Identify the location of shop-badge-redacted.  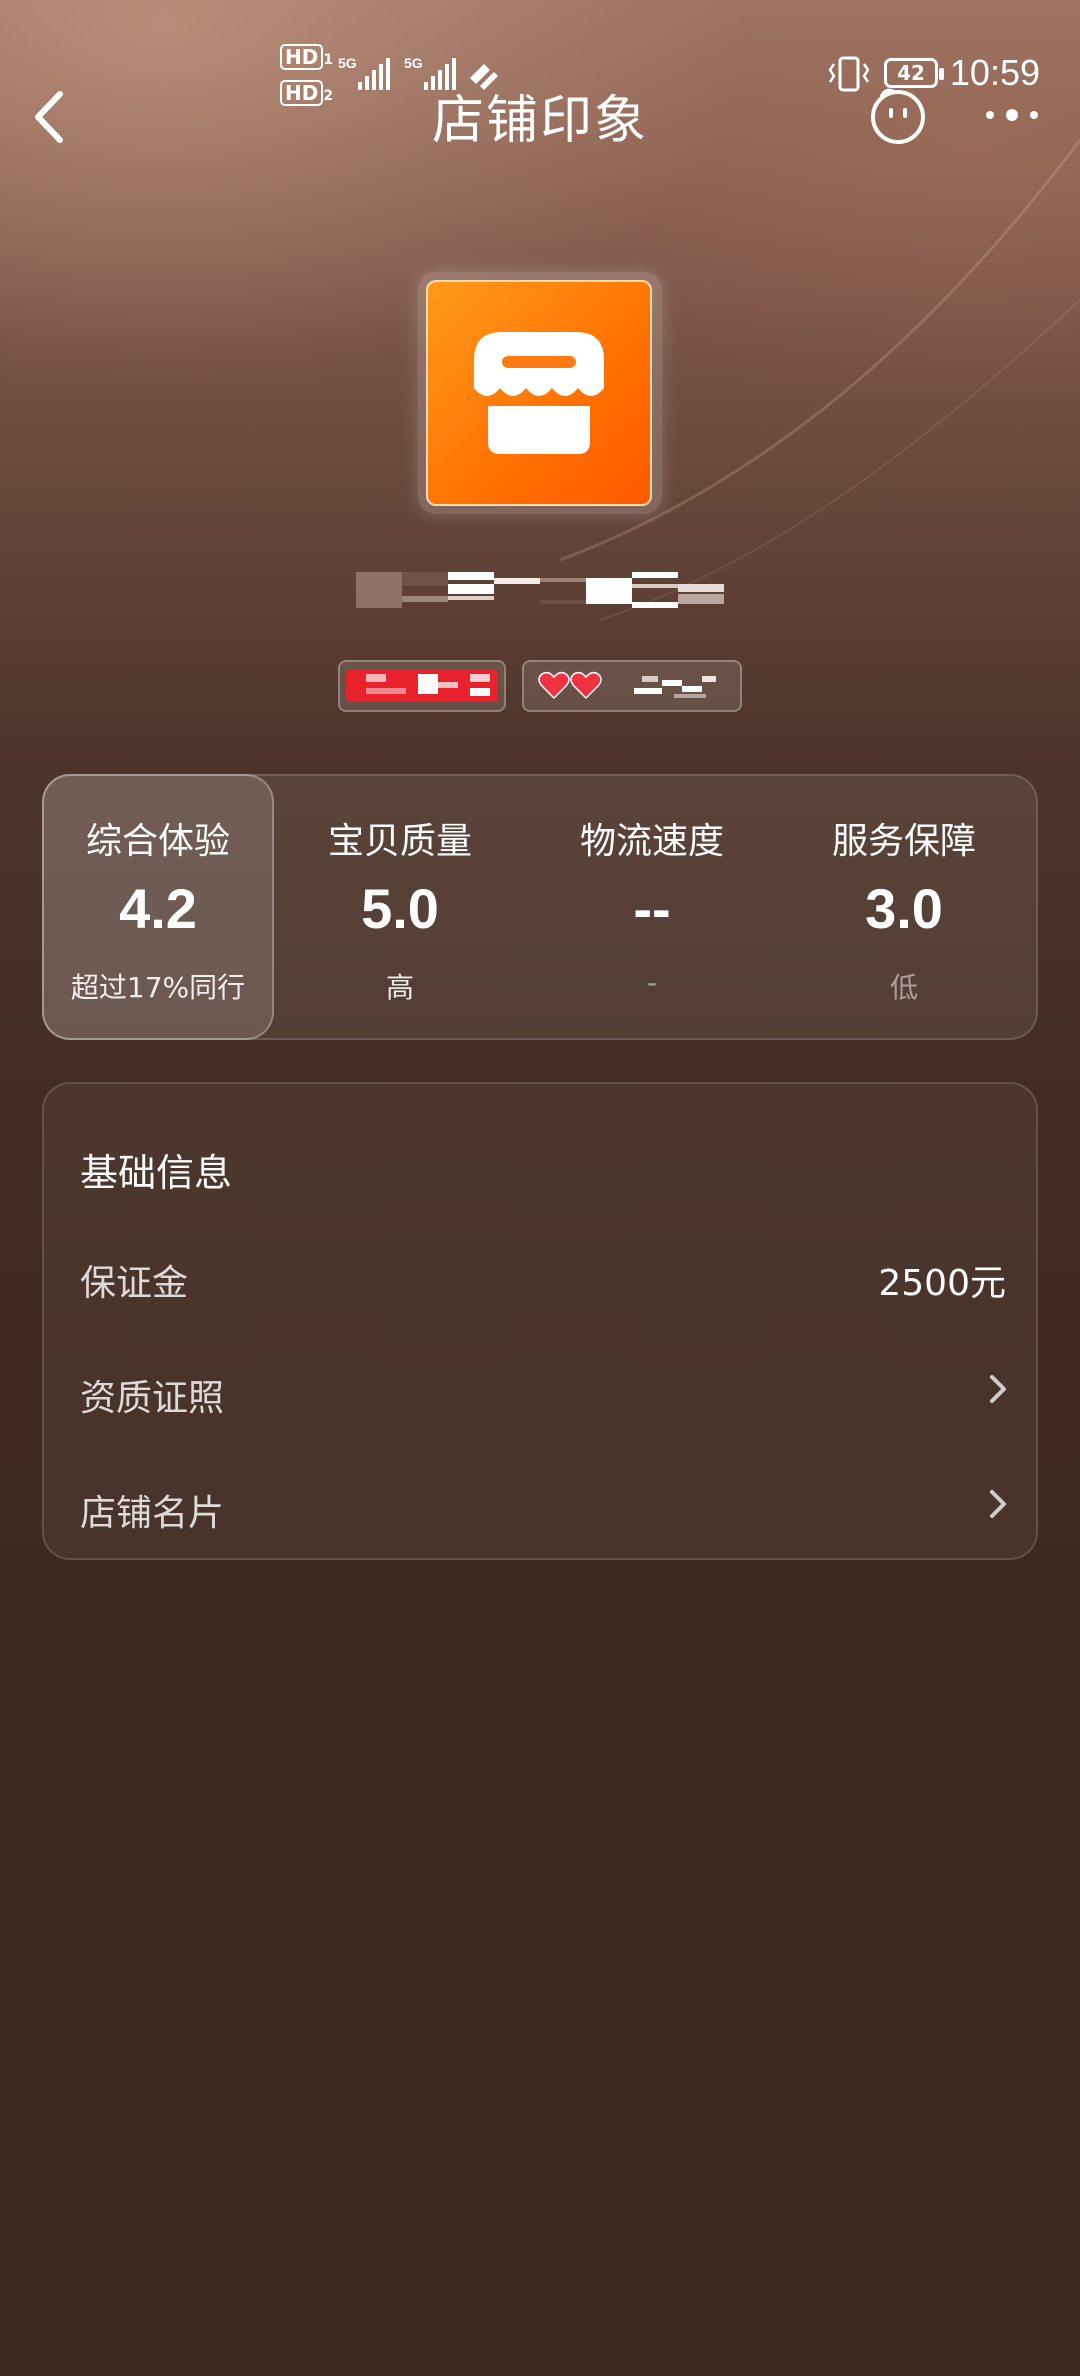
(422, 686).